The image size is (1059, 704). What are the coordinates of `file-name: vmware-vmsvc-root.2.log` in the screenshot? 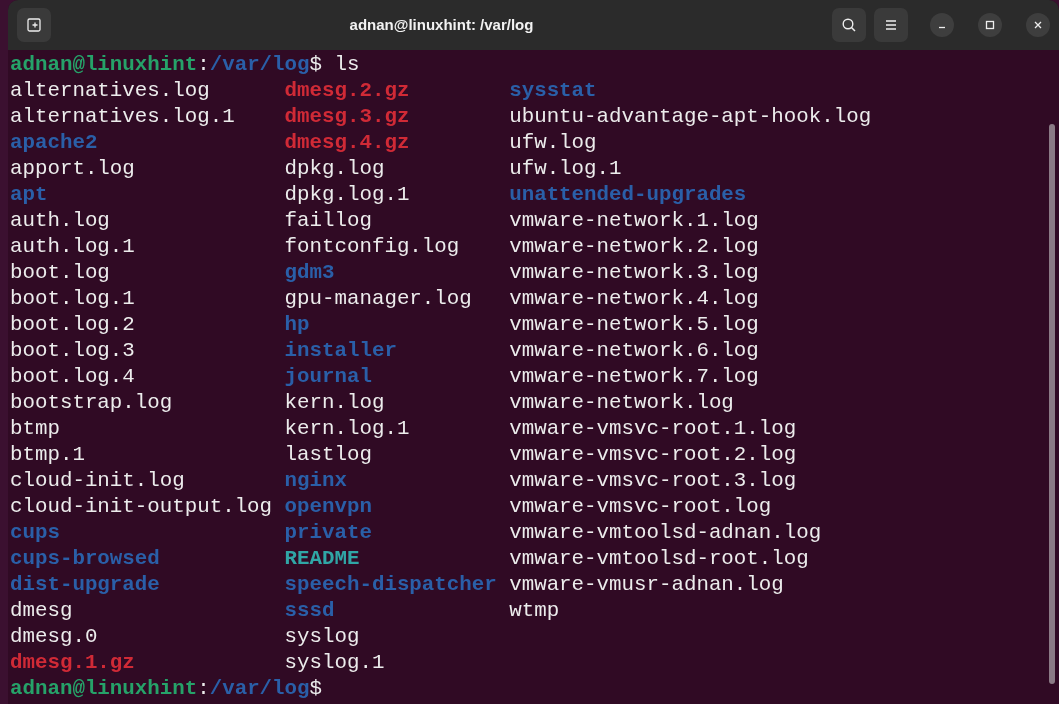 It's located at (653, 455).